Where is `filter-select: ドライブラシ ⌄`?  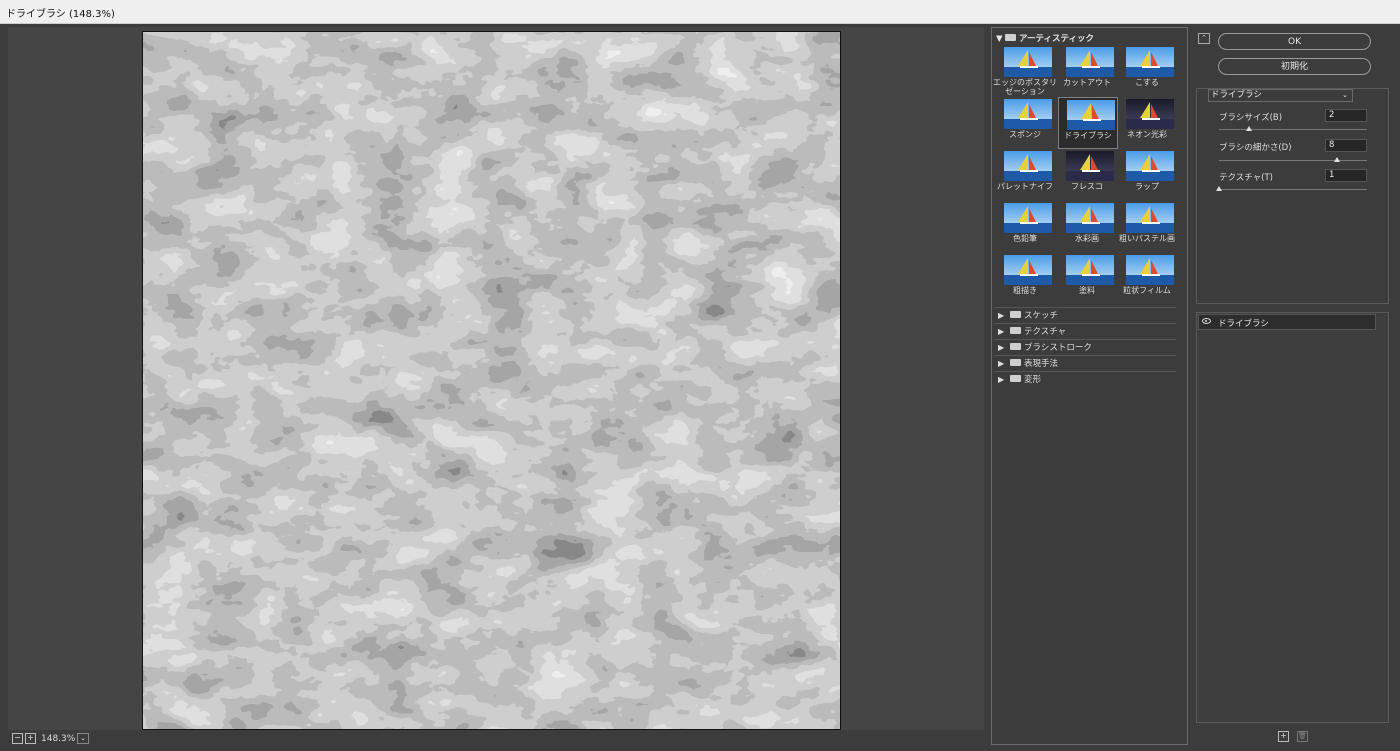 filter-select: ドライブラシ ⌄ is located at coordinates (1280, 95).